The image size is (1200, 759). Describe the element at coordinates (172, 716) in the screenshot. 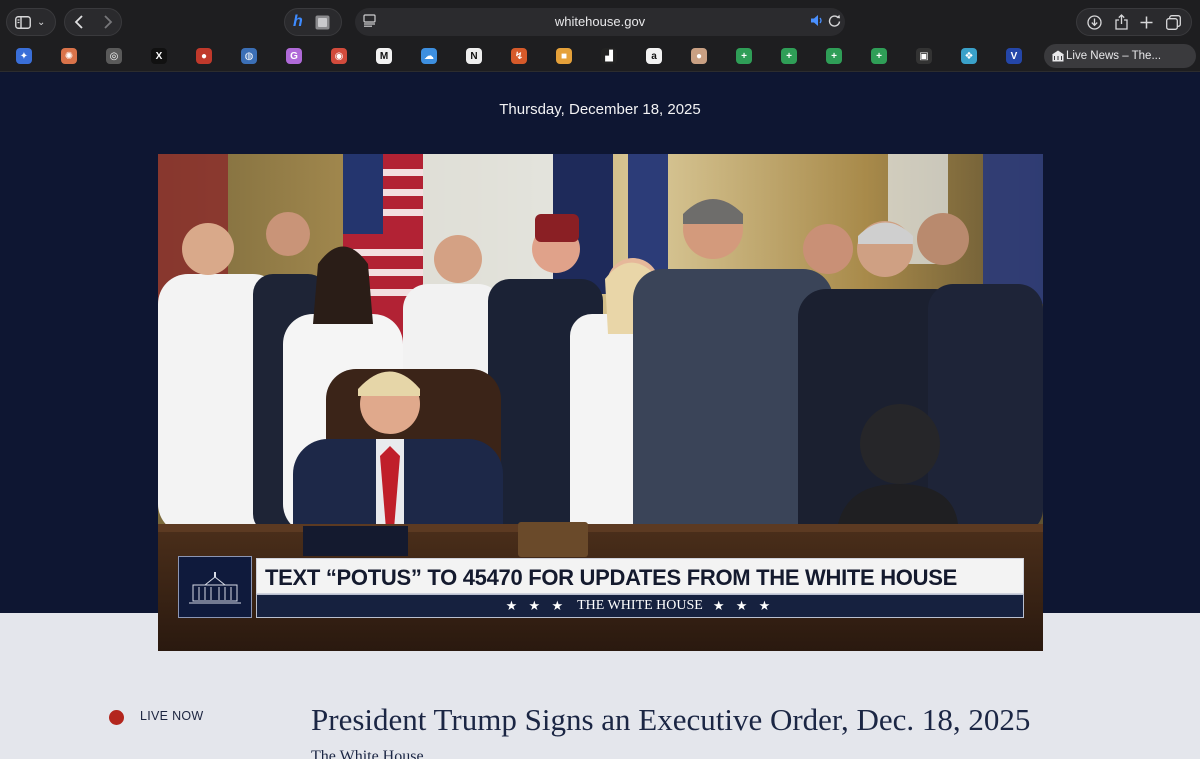

I see `live-now-label: LIVE NOW` at that location.